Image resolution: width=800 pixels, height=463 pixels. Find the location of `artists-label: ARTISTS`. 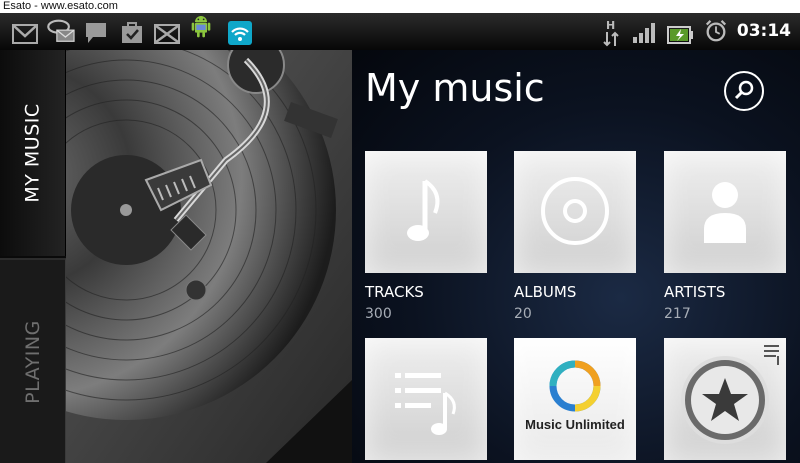

artists-label: ARTISTS is located at coordinates (695, 292).